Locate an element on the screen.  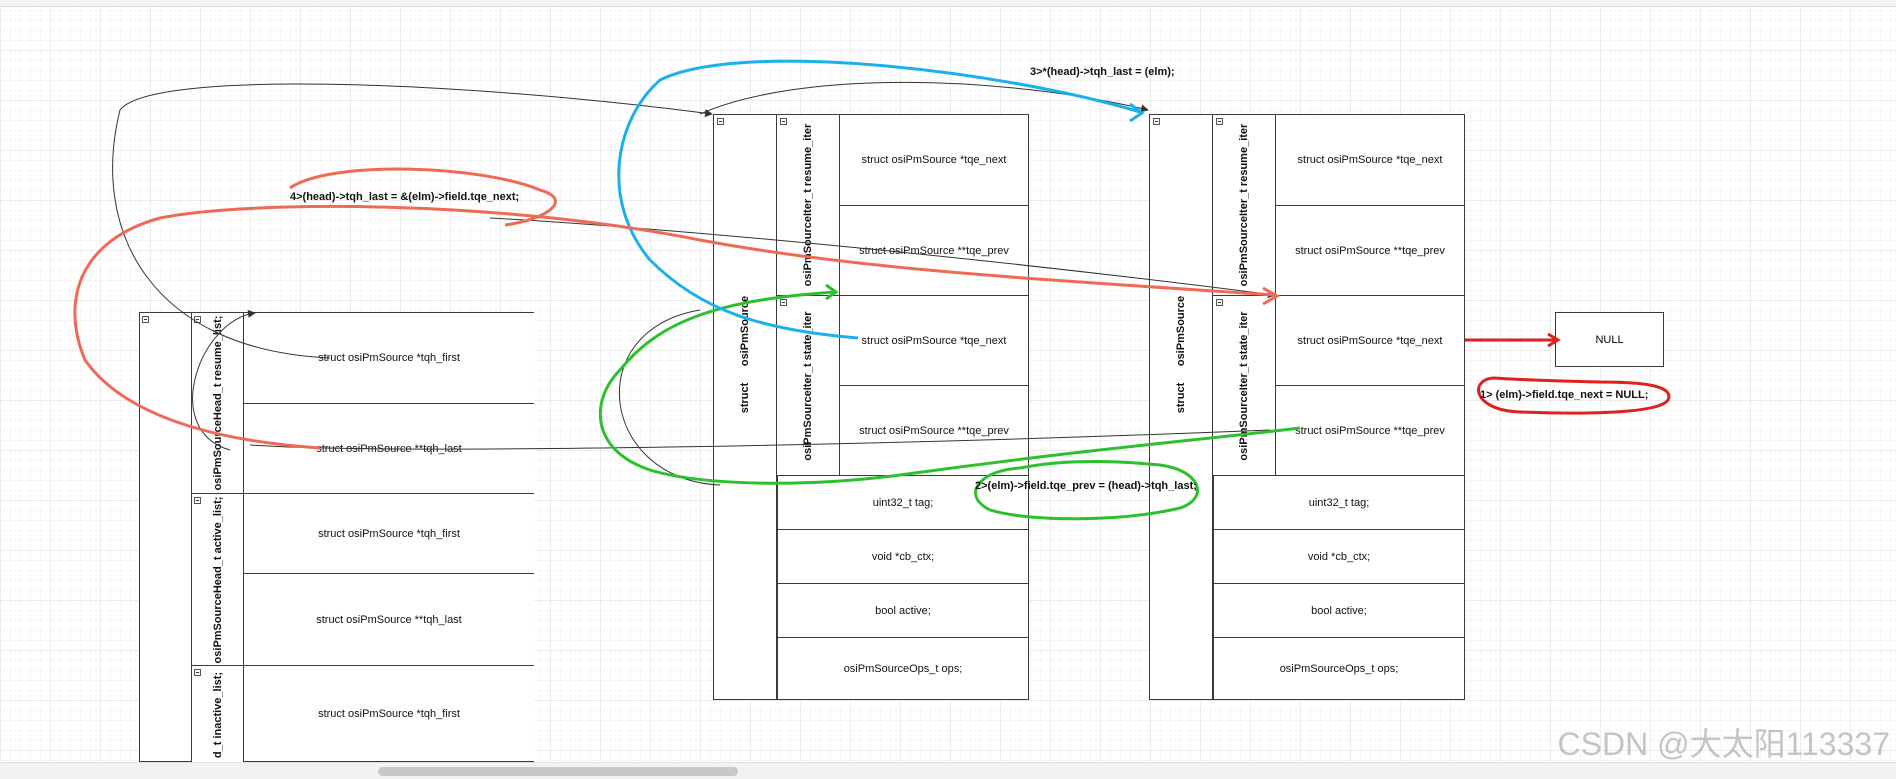
head-group-inactive-list: d_t inactive_list; is located at coordinates (217, 714).